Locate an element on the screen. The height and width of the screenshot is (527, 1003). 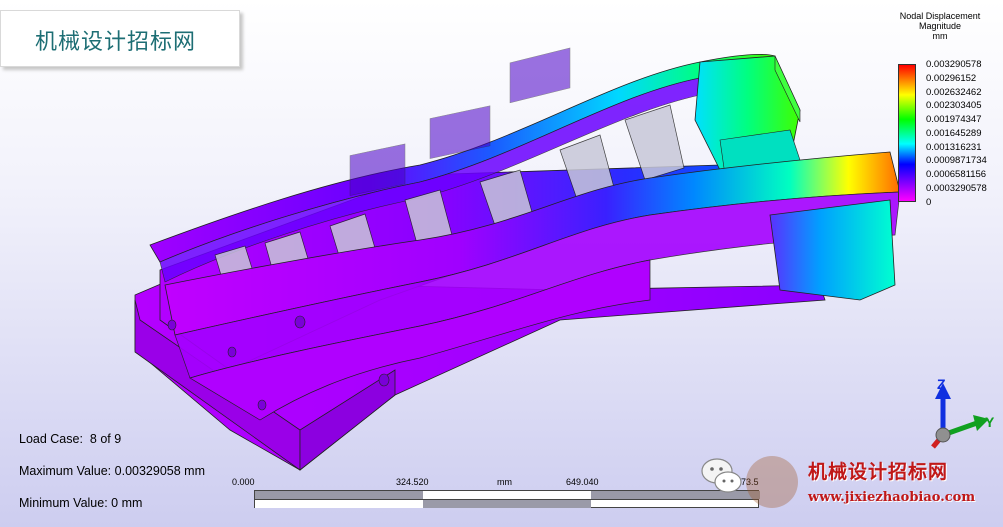
max-value: 0.00329058 mm is located at coordinates (159, 471).